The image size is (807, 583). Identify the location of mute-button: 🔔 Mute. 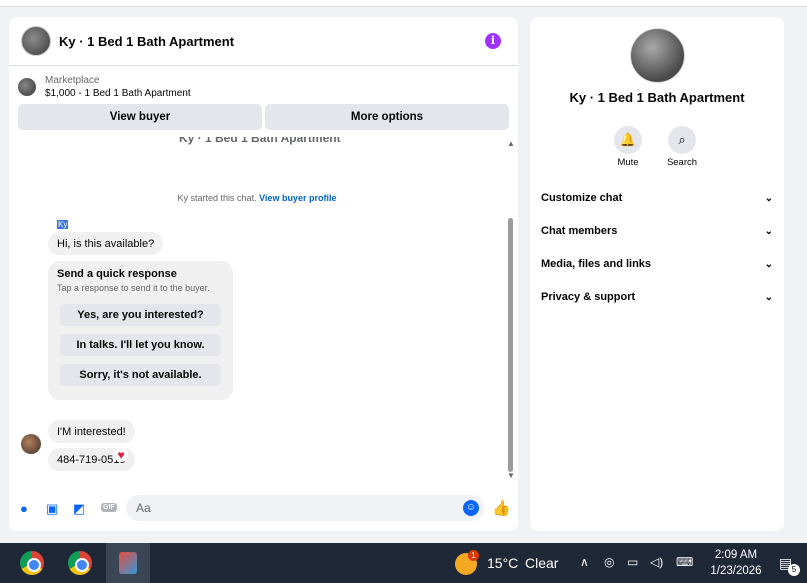
(628, 147).